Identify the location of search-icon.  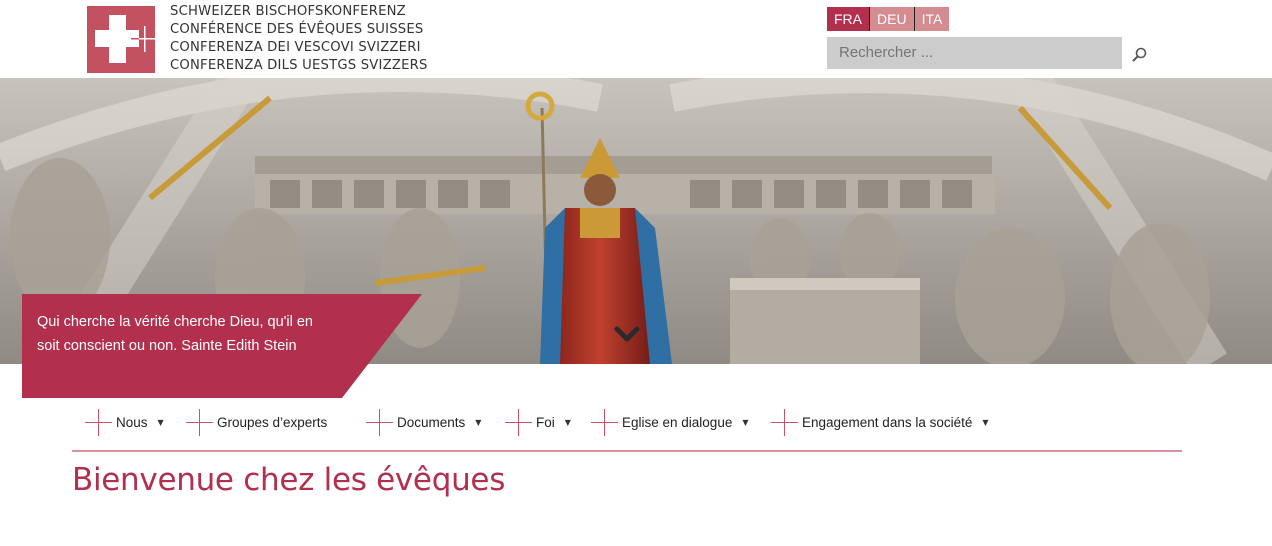
(1139, 54).